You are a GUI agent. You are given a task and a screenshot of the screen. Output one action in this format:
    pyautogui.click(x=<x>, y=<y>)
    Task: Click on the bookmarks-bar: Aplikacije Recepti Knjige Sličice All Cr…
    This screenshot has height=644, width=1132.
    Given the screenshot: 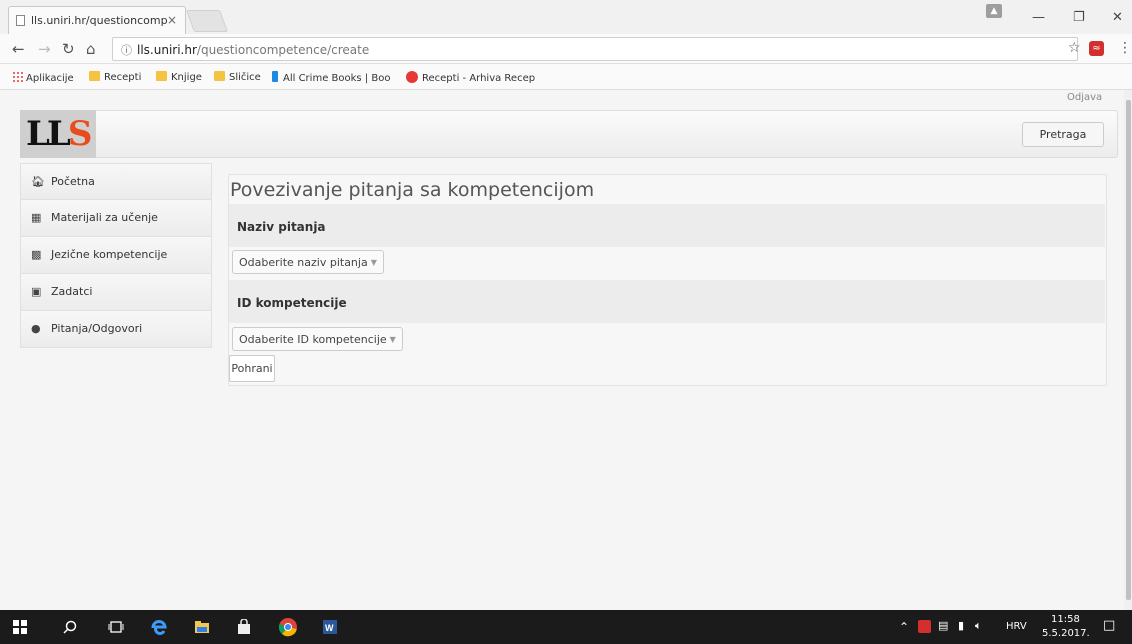 What is the action you would take?
    pyautogui.click(x=566, y=77)
    